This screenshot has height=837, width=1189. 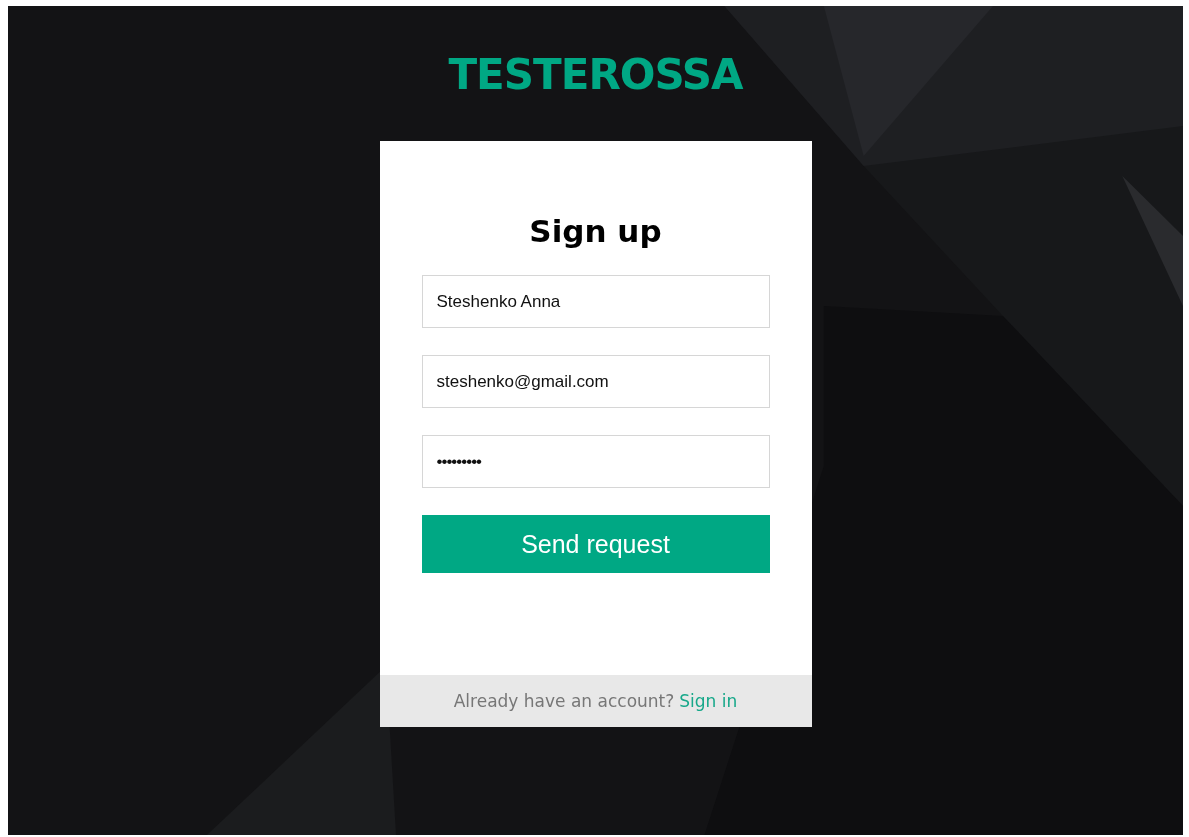 What do you see at coordinates (564, 701) in the screenshot?
I see `footer-text: Already have an account?` at bounding box center [564, 701].